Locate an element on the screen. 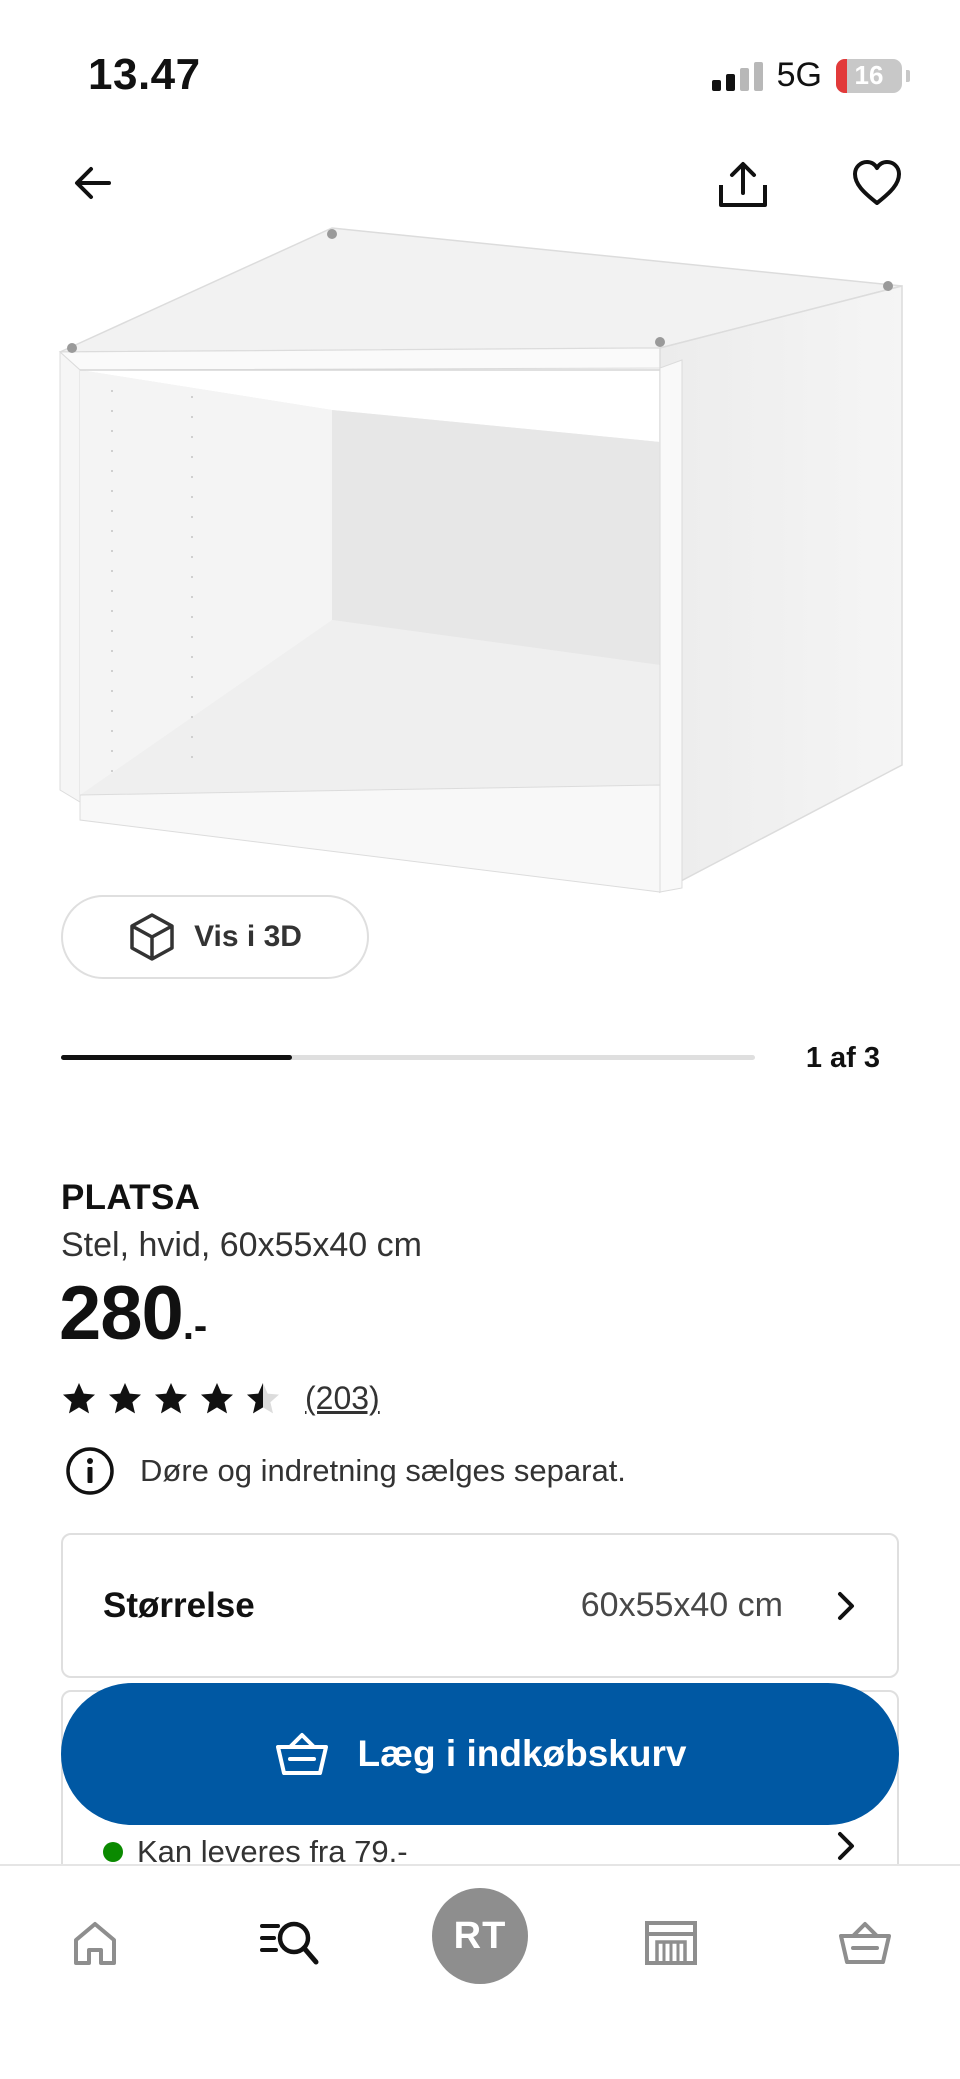 The image size is (960, 2079). size-value: 60x55x40 cm is located at coordinates (681, 1605).